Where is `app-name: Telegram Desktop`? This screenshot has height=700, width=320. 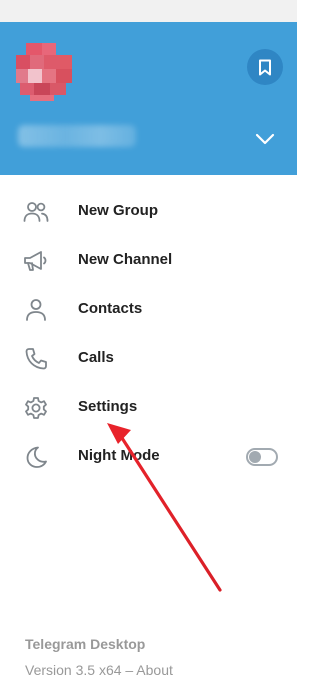
app-name: Telegram Desktop is located at coordinates (85, 644).